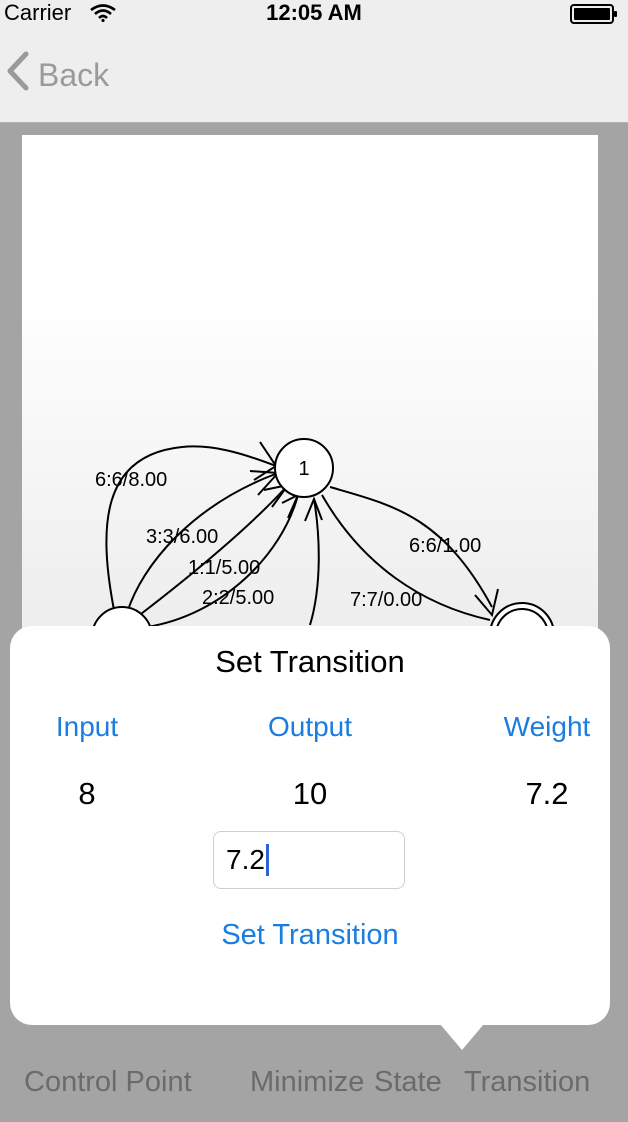 The image size is (628, 1122). What do you see at coordinates (182, 537) in the screenshot?
I see `edge-label: 3:3/6.00` at bounding box center [182, 537].